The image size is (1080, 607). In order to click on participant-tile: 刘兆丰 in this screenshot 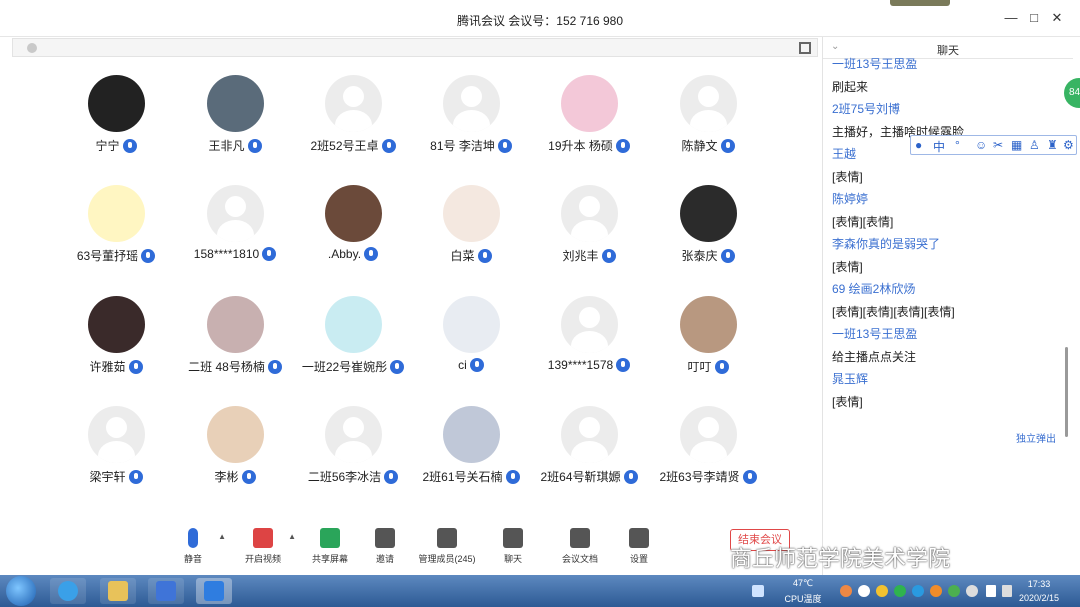, I will do `click(589, 235)`.